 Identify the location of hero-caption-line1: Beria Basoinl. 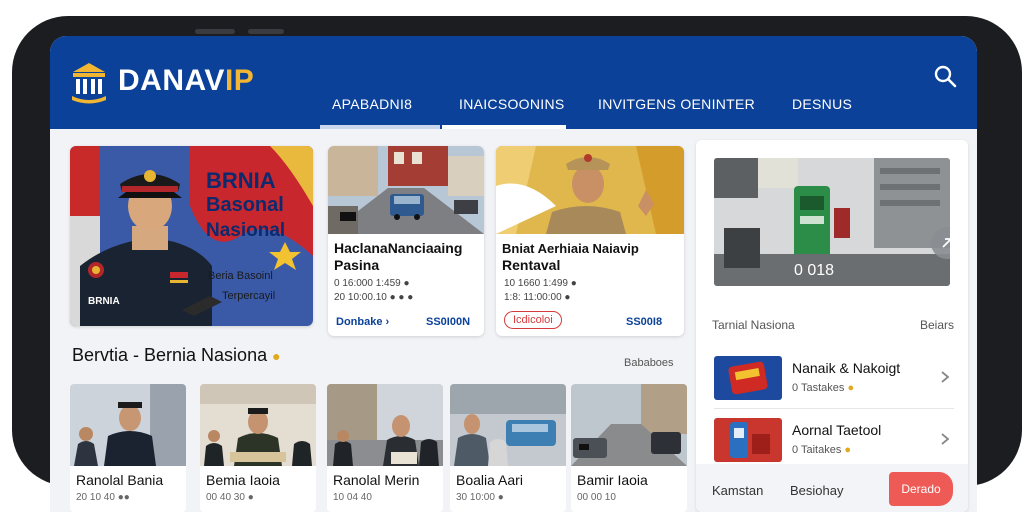
(240, 276).